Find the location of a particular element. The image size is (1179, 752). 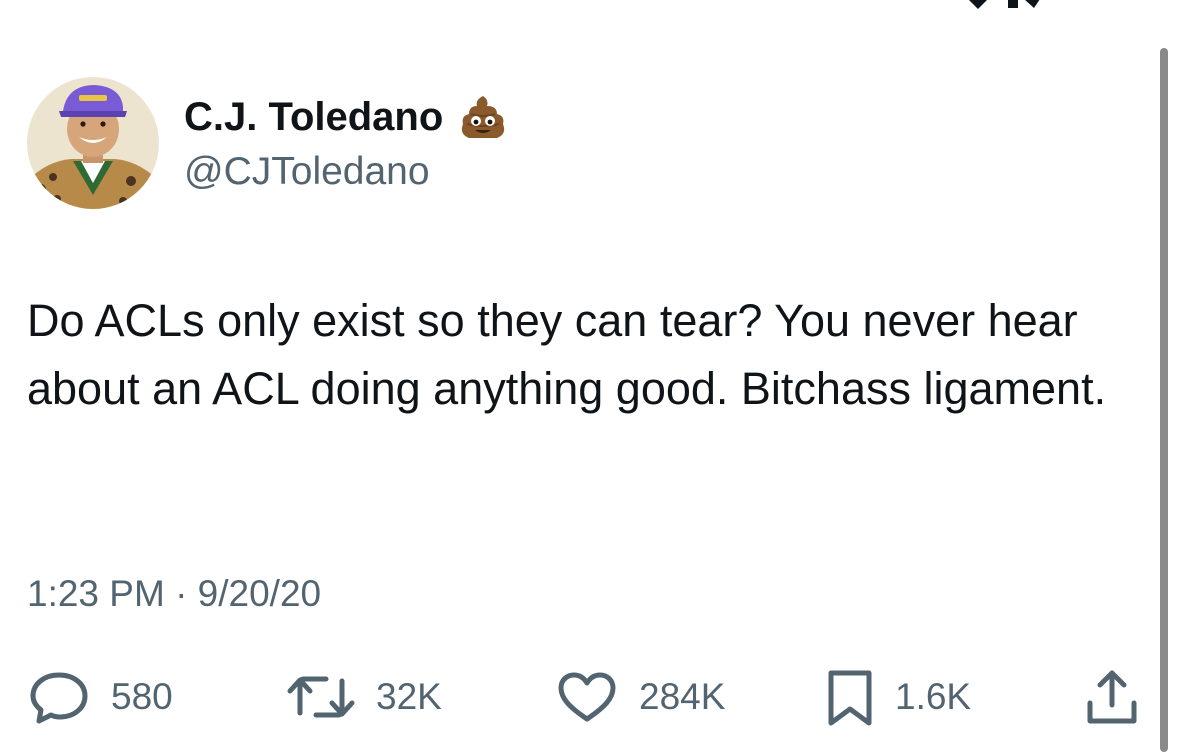

share-icon is located at coordinates (1112, 697).